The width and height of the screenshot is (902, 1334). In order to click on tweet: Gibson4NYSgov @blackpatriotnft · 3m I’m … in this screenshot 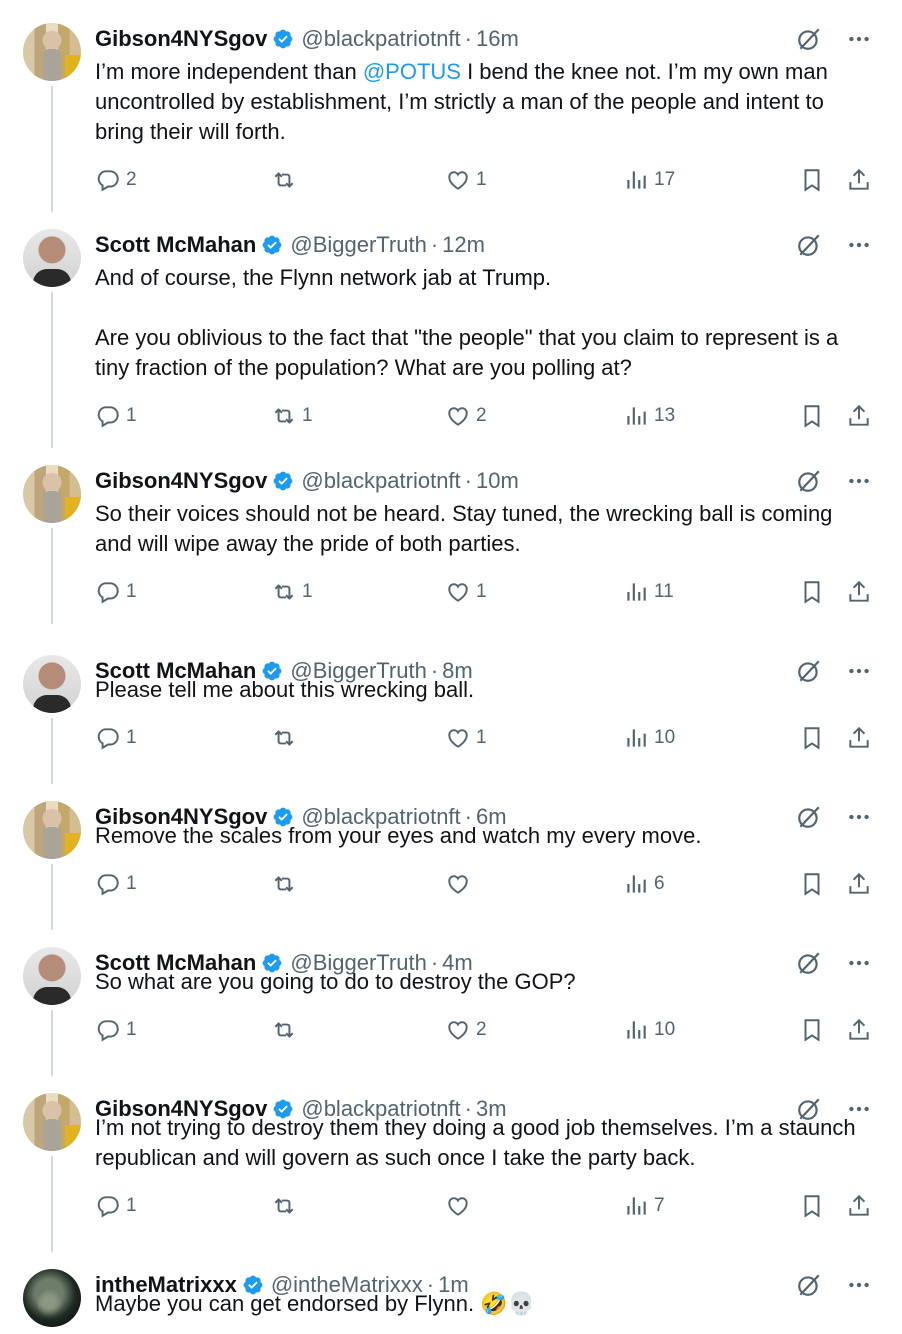, I will do `click(451, 1161)`.